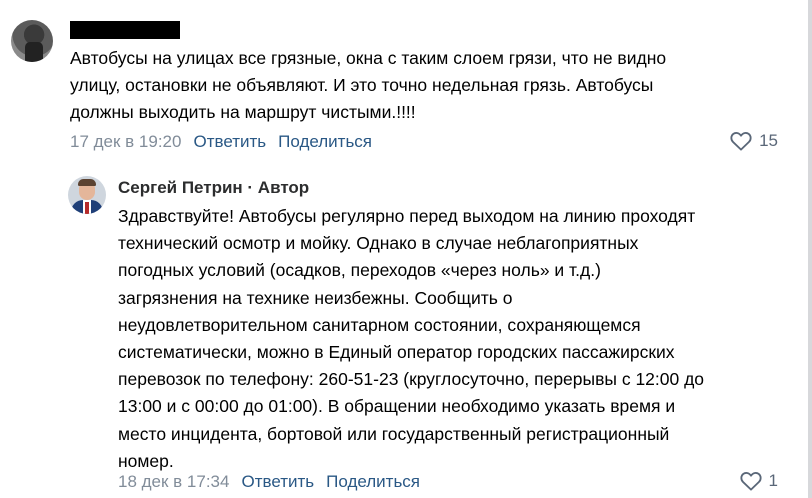  I want to click on redacted-author-name, so click(125, 30).